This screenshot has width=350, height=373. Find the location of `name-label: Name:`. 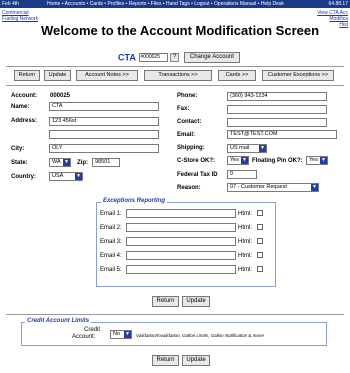

name-label: Name: is located at coordinates (20, 107).